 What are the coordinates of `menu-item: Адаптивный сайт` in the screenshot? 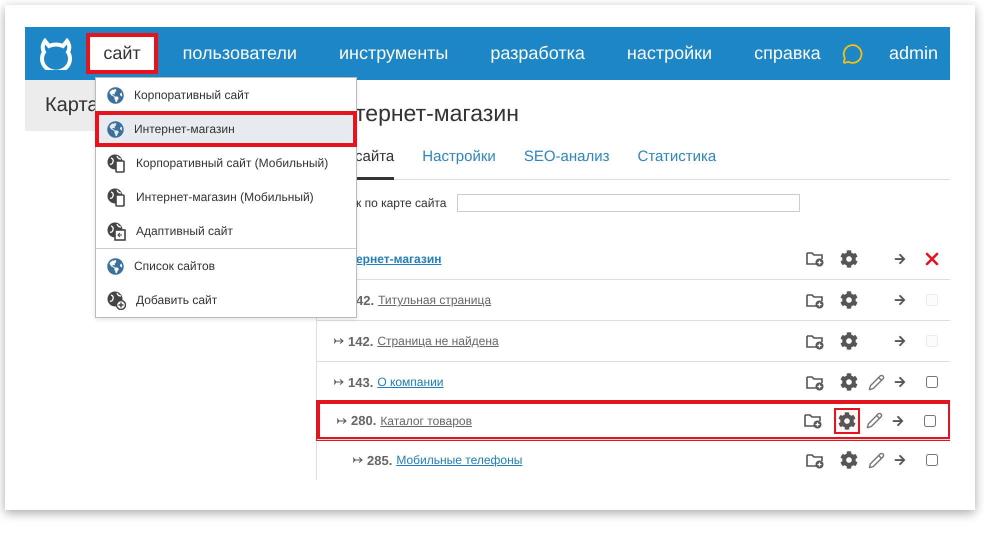 It's located at (226, 231).